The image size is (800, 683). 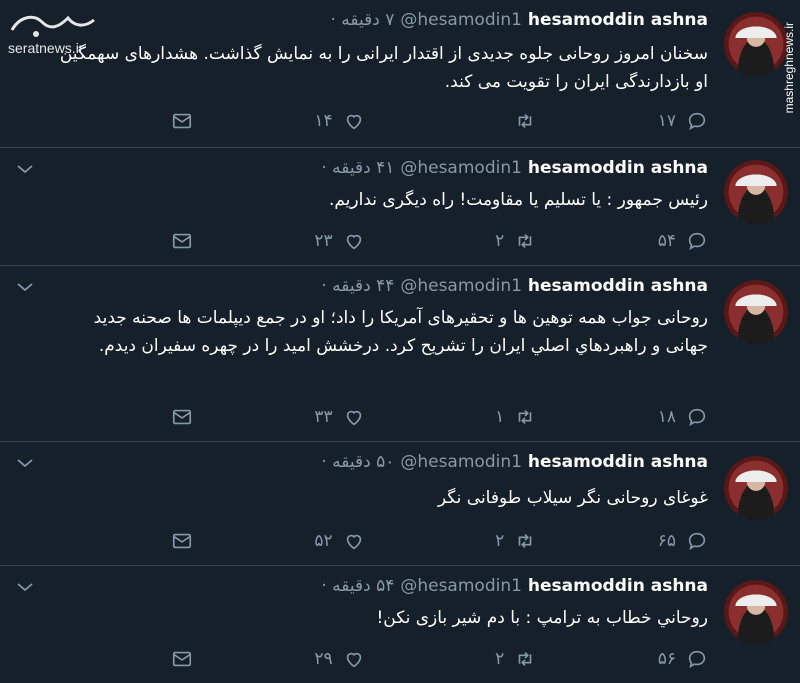 I want to click on tweet-actions: ۱۷ ۱۴, so click(x=400, y=121).